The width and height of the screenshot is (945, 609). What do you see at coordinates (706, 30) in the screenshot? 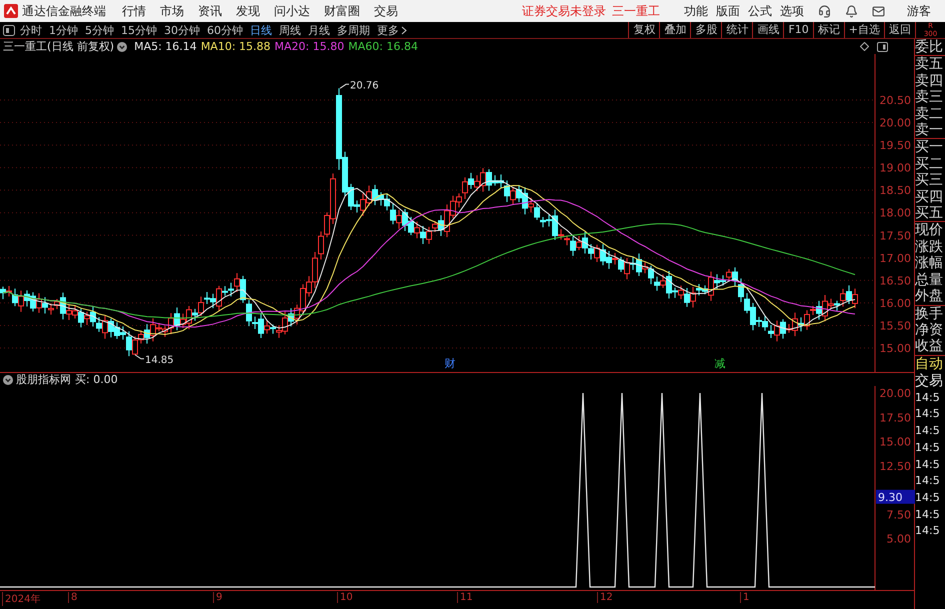
I see `toolbar-button: 多股` at bounding box center [706, 30].